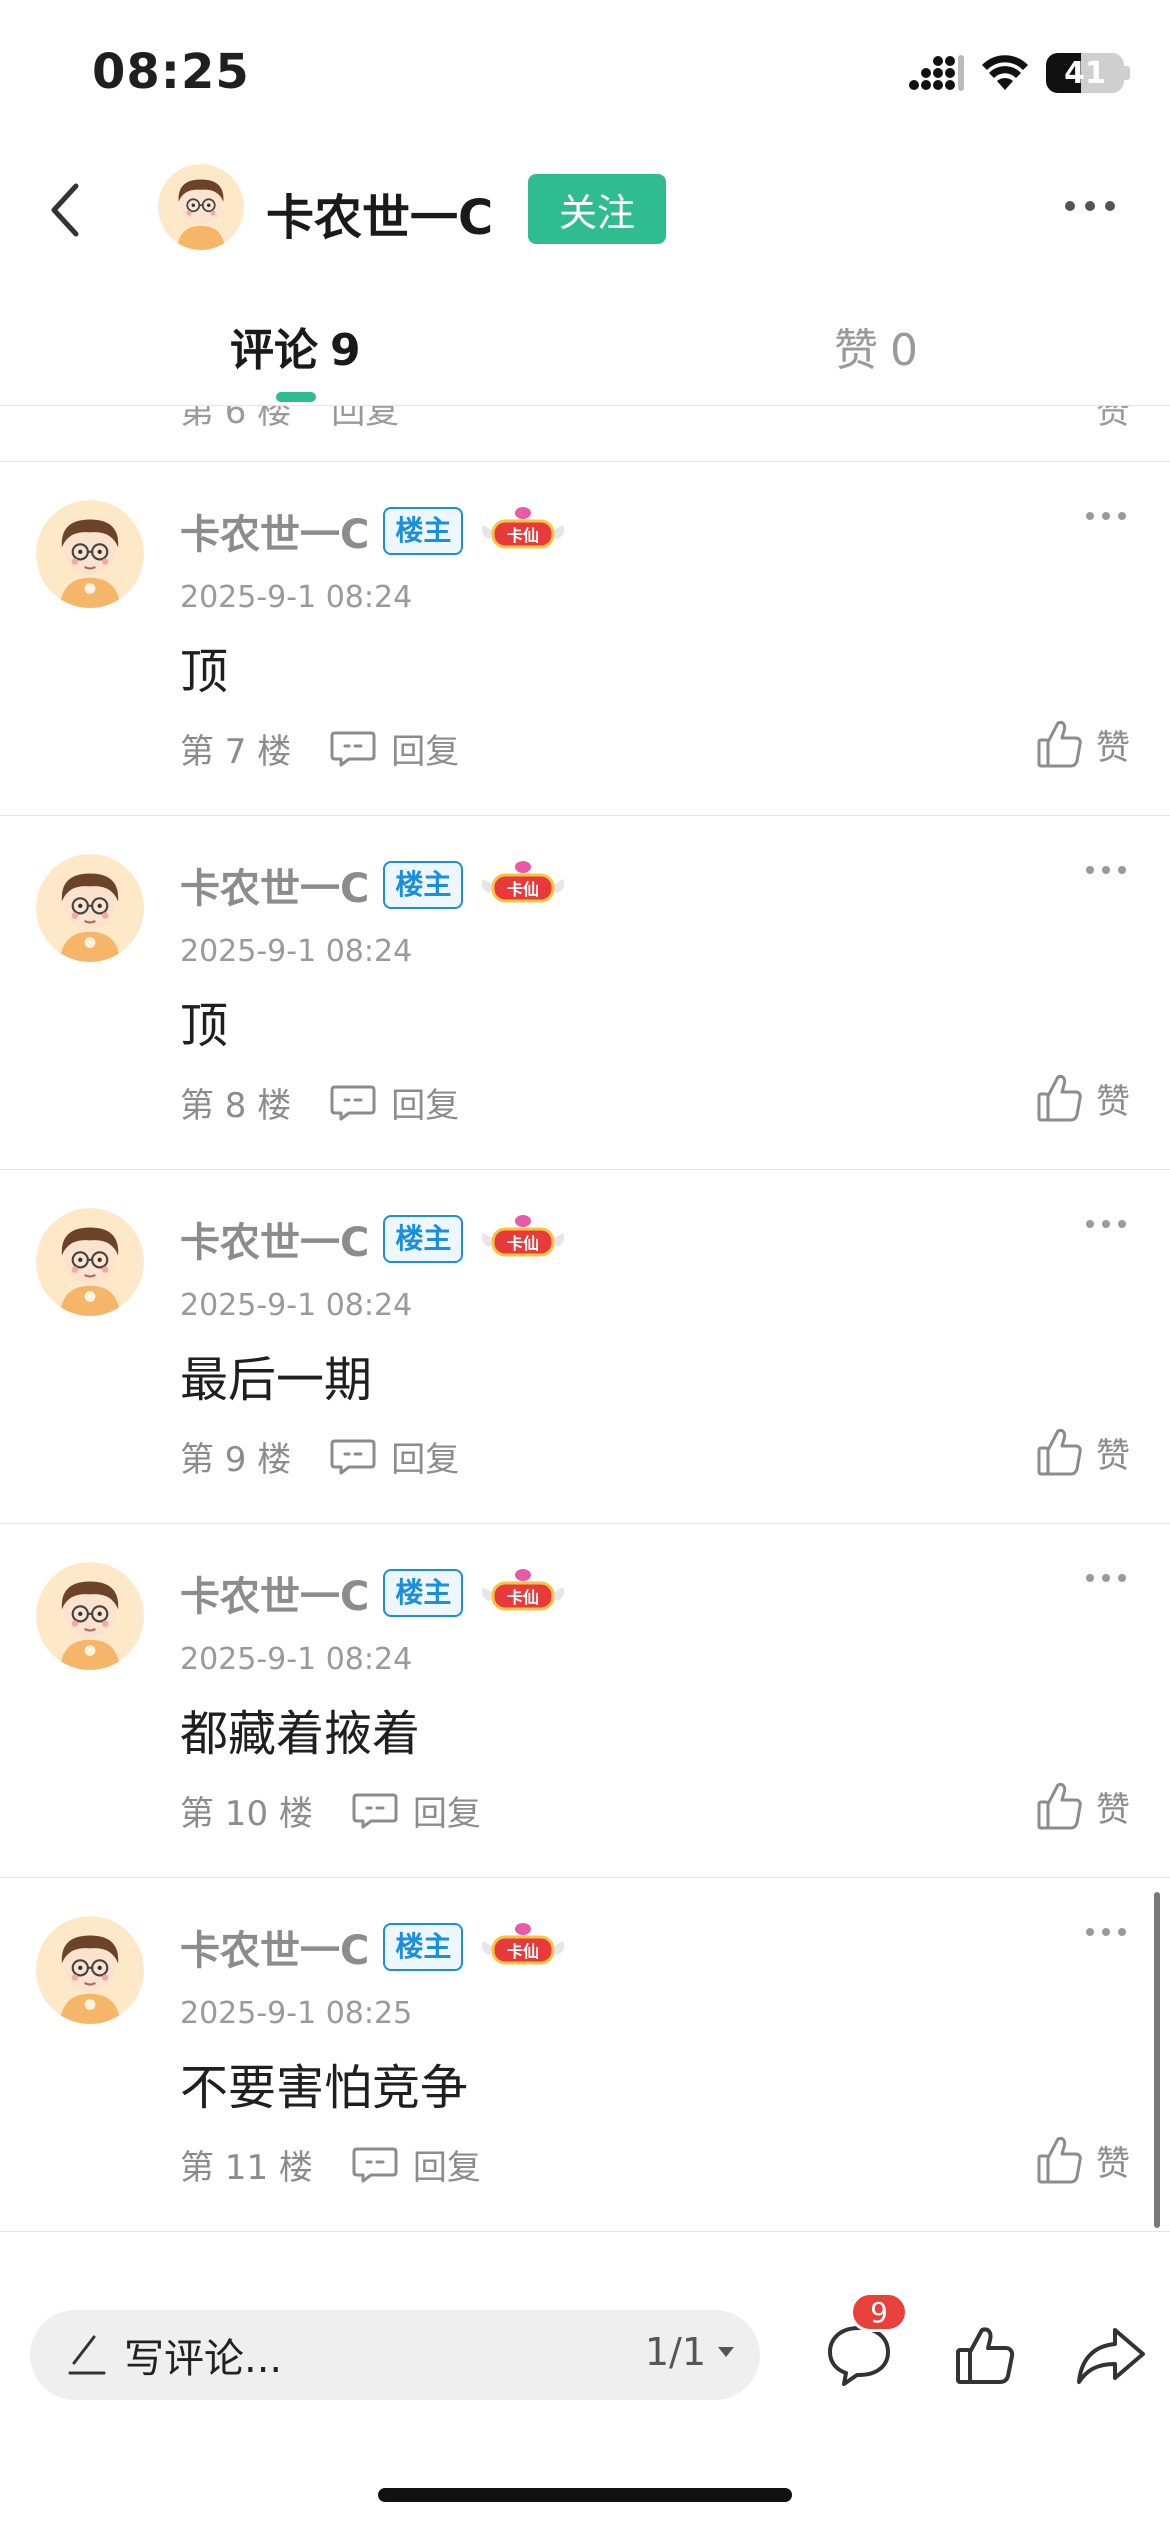  Describe the element at coordinates (246, 2168) in the screenshot. I see `floor-number: 第 11 楼` at that location.